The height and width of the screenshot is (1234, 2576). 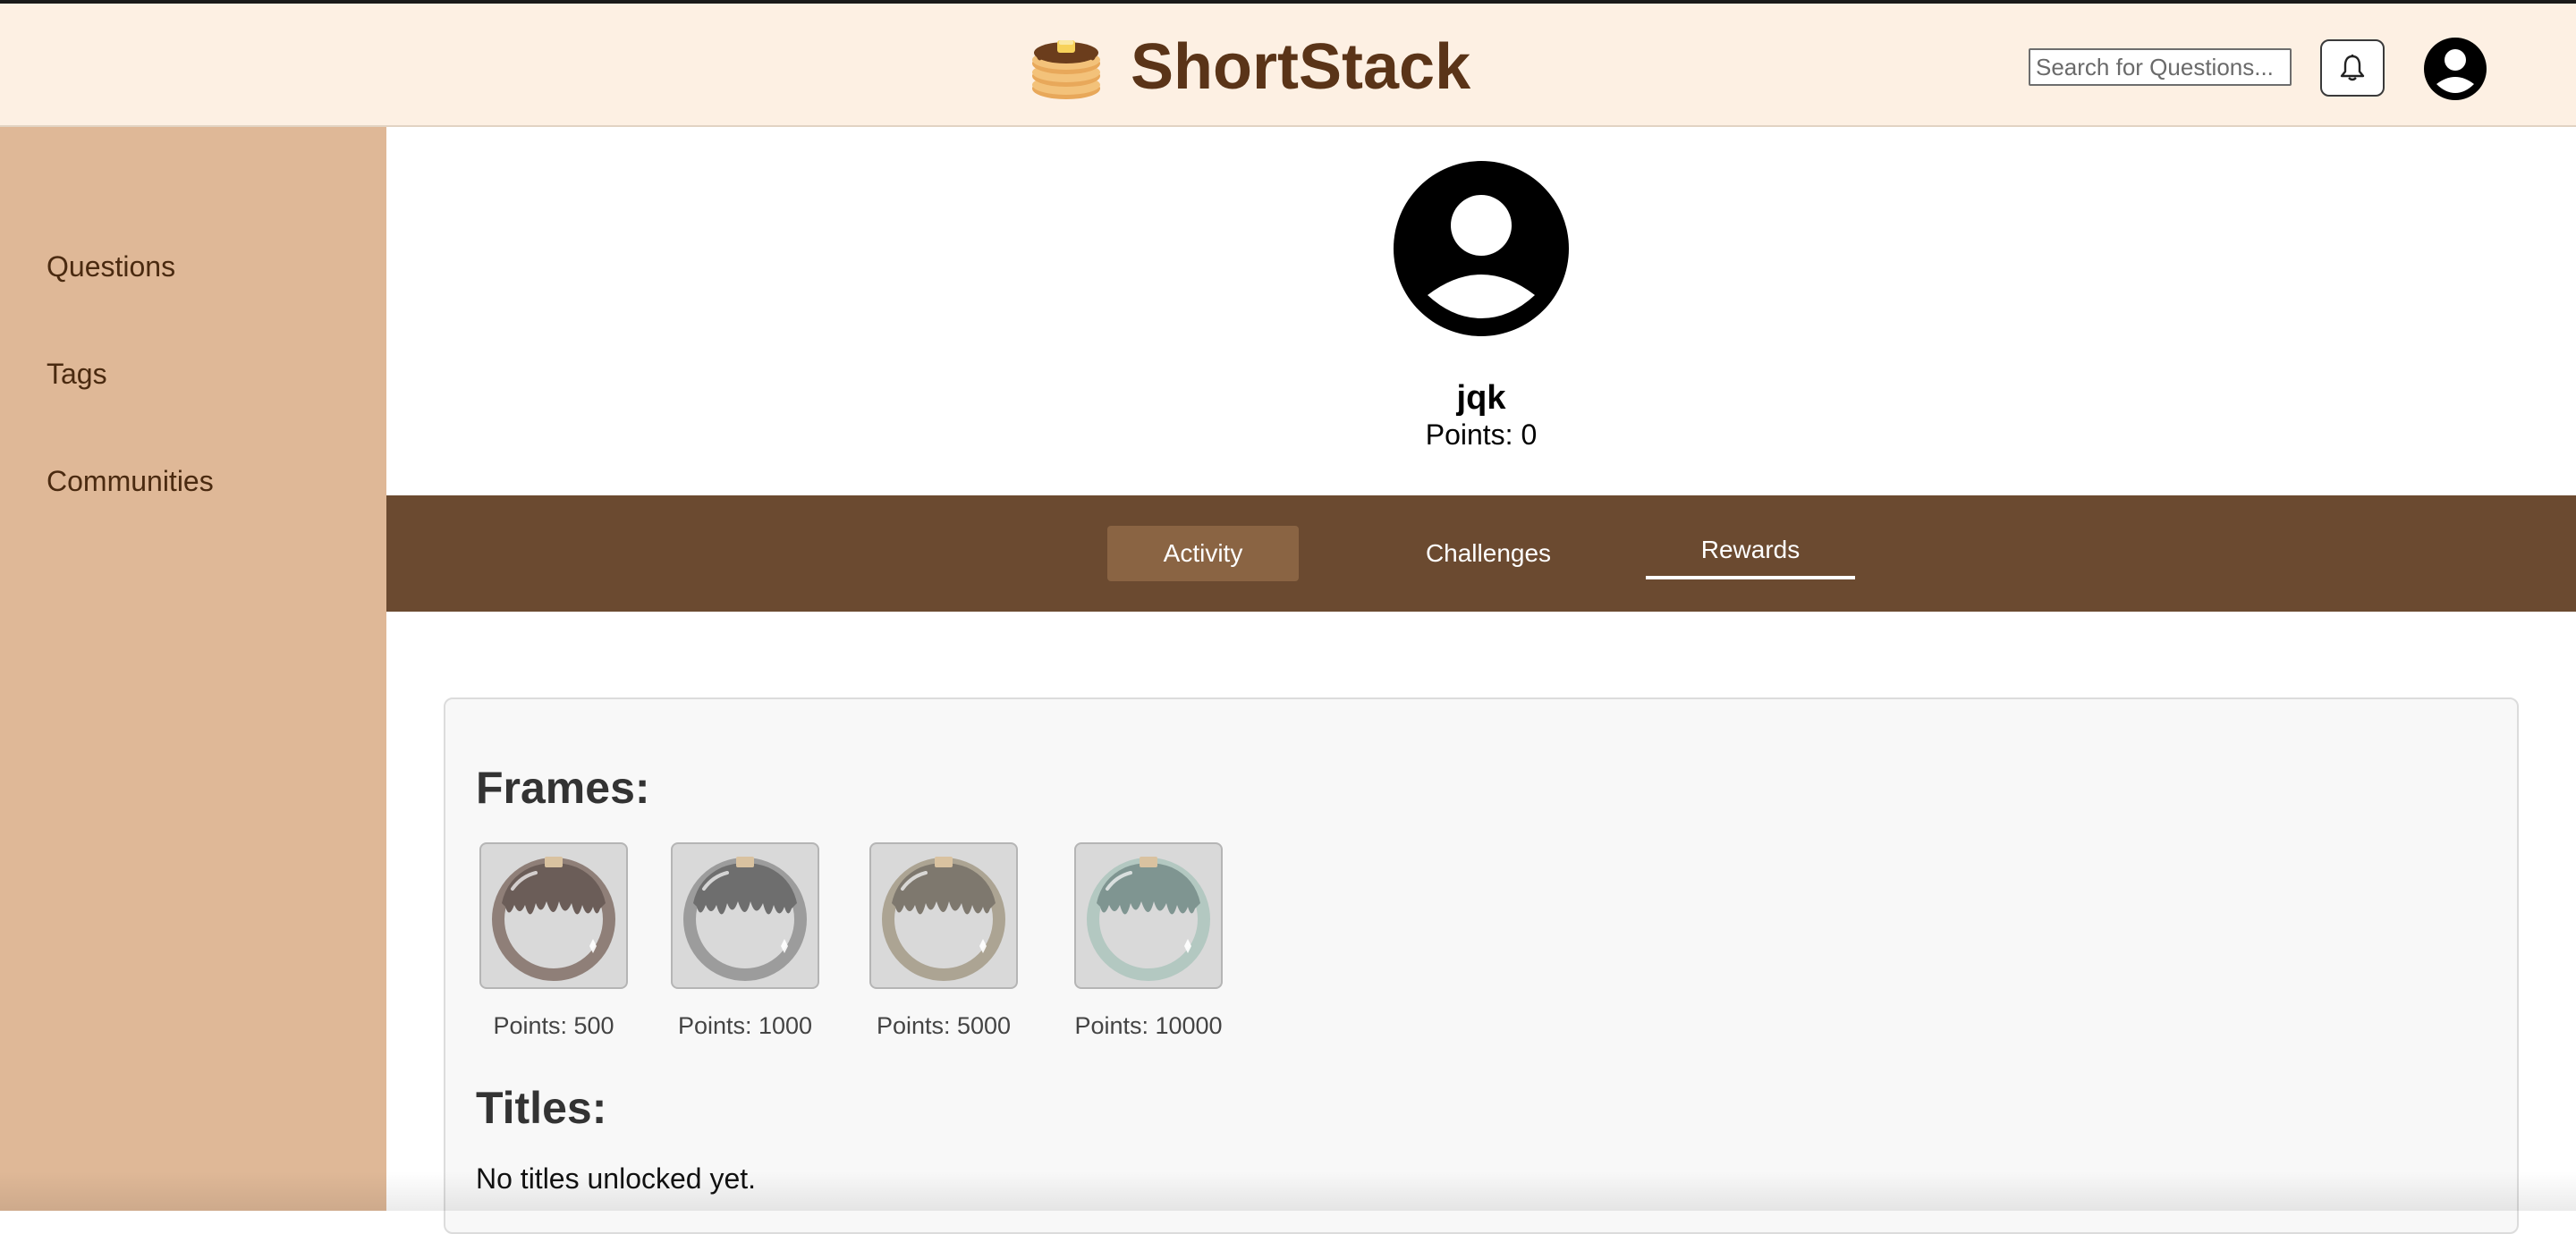 I want to click on brand: ShortStack, so click(x=1249, y=67).